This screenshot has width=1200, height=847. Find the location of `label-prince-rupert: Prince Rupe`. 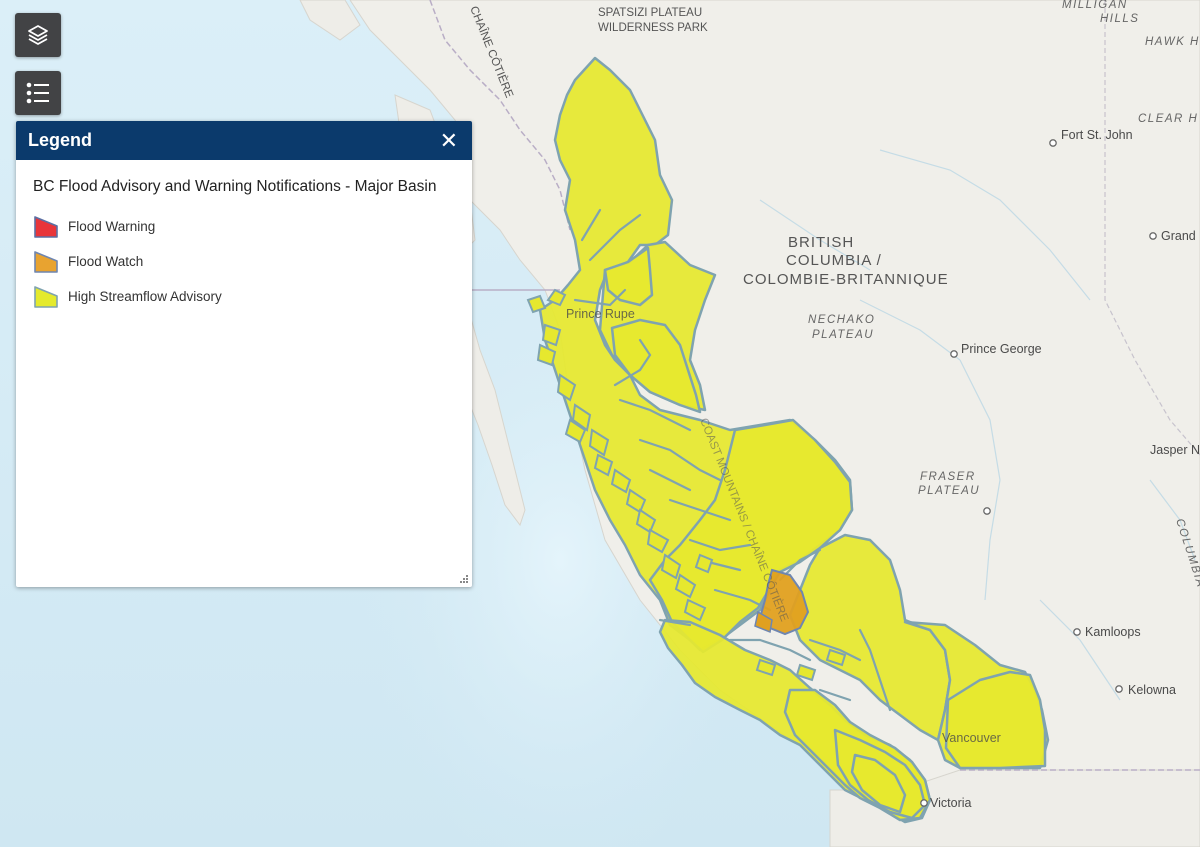

label-prince-rupert: Prince Rupe is located at coordinates (600, 314).